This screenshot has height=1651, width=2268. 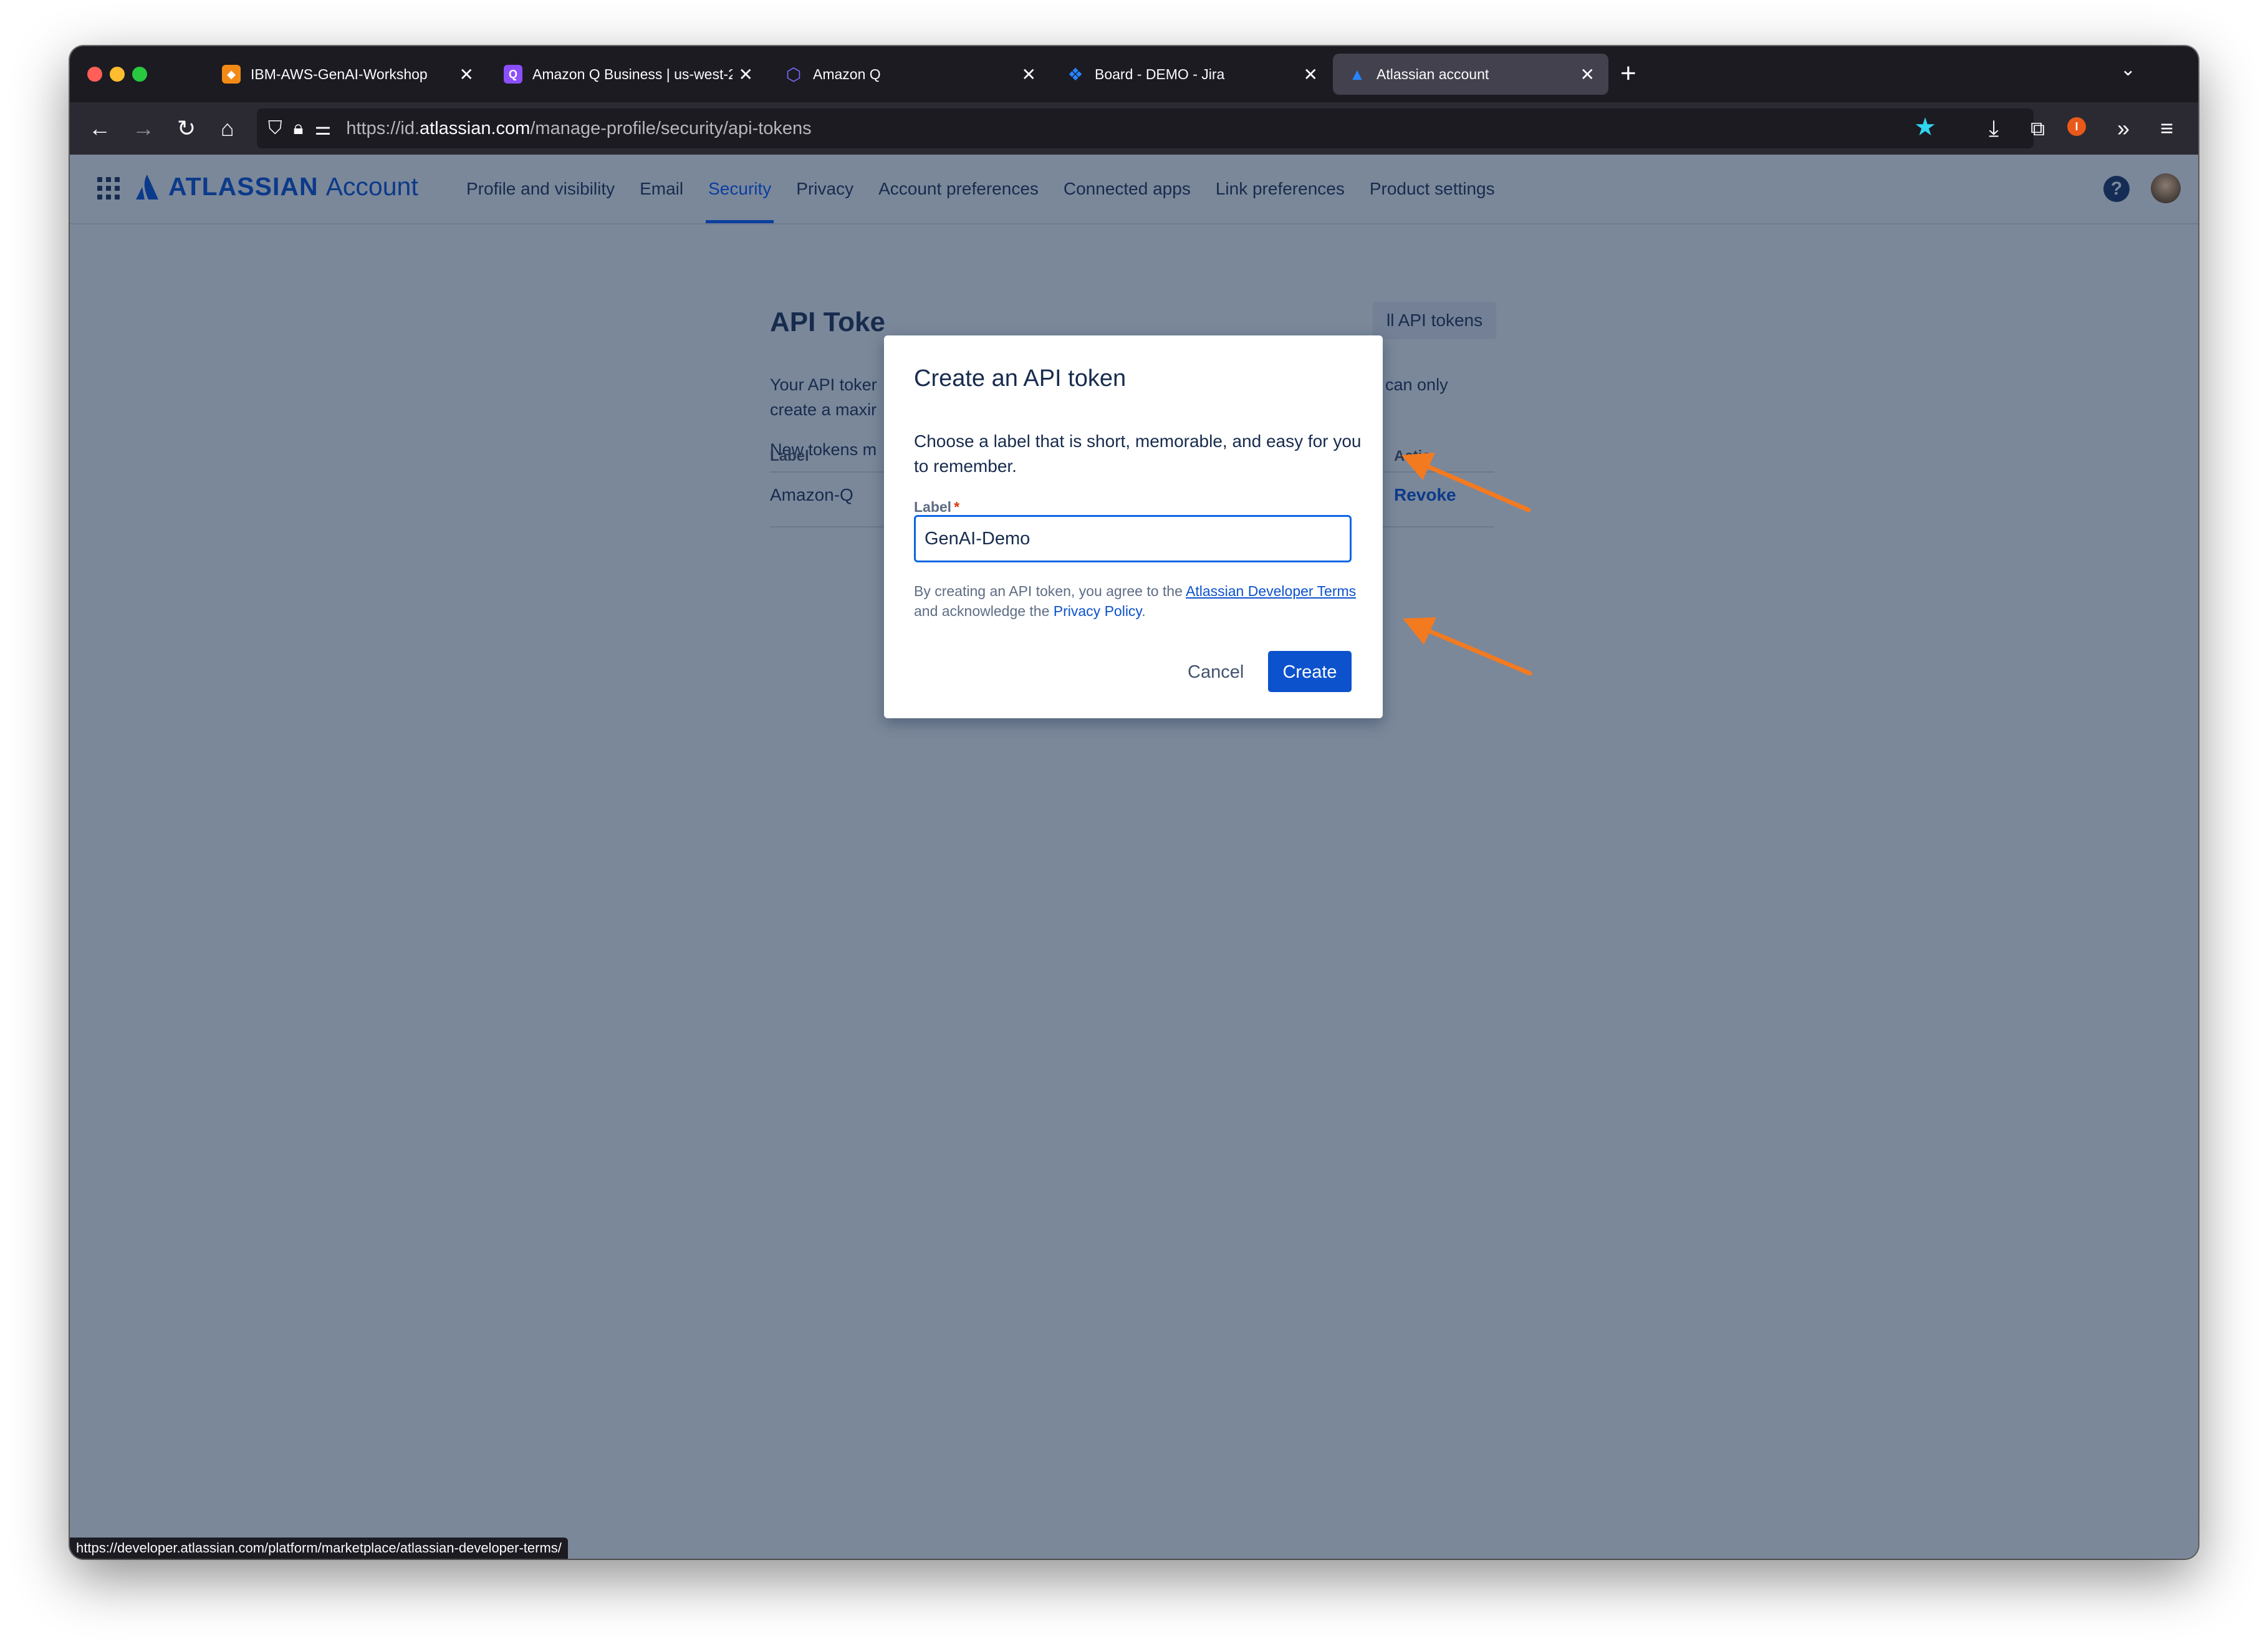 I want to click on extension-badge-icon: I, so click(x=2076, y=126).